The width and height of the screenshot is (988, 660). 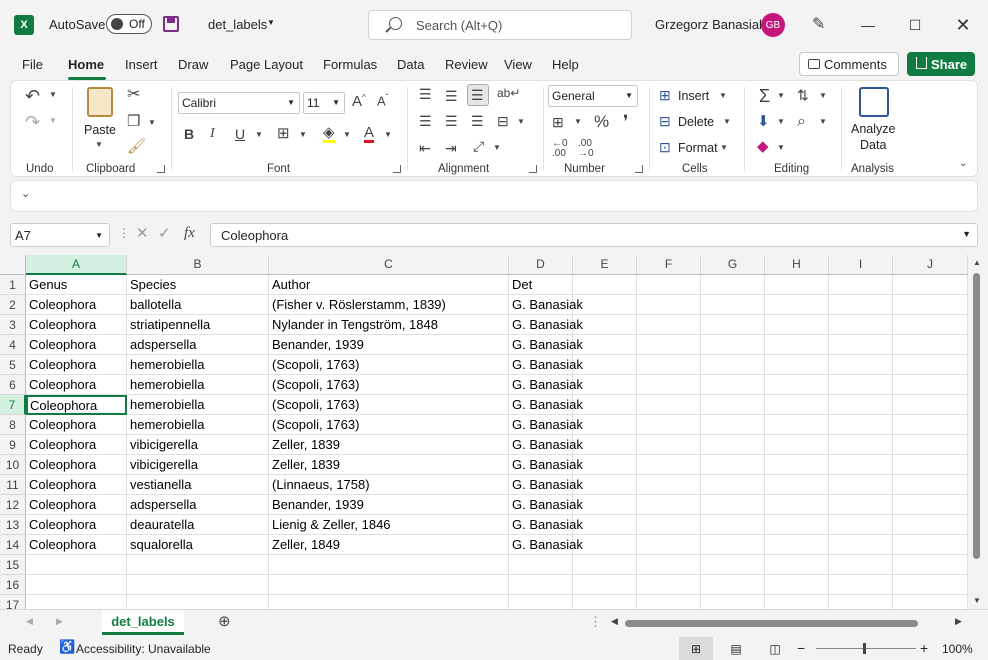 I want to click on cell-b16, so click(x=198, y=585).